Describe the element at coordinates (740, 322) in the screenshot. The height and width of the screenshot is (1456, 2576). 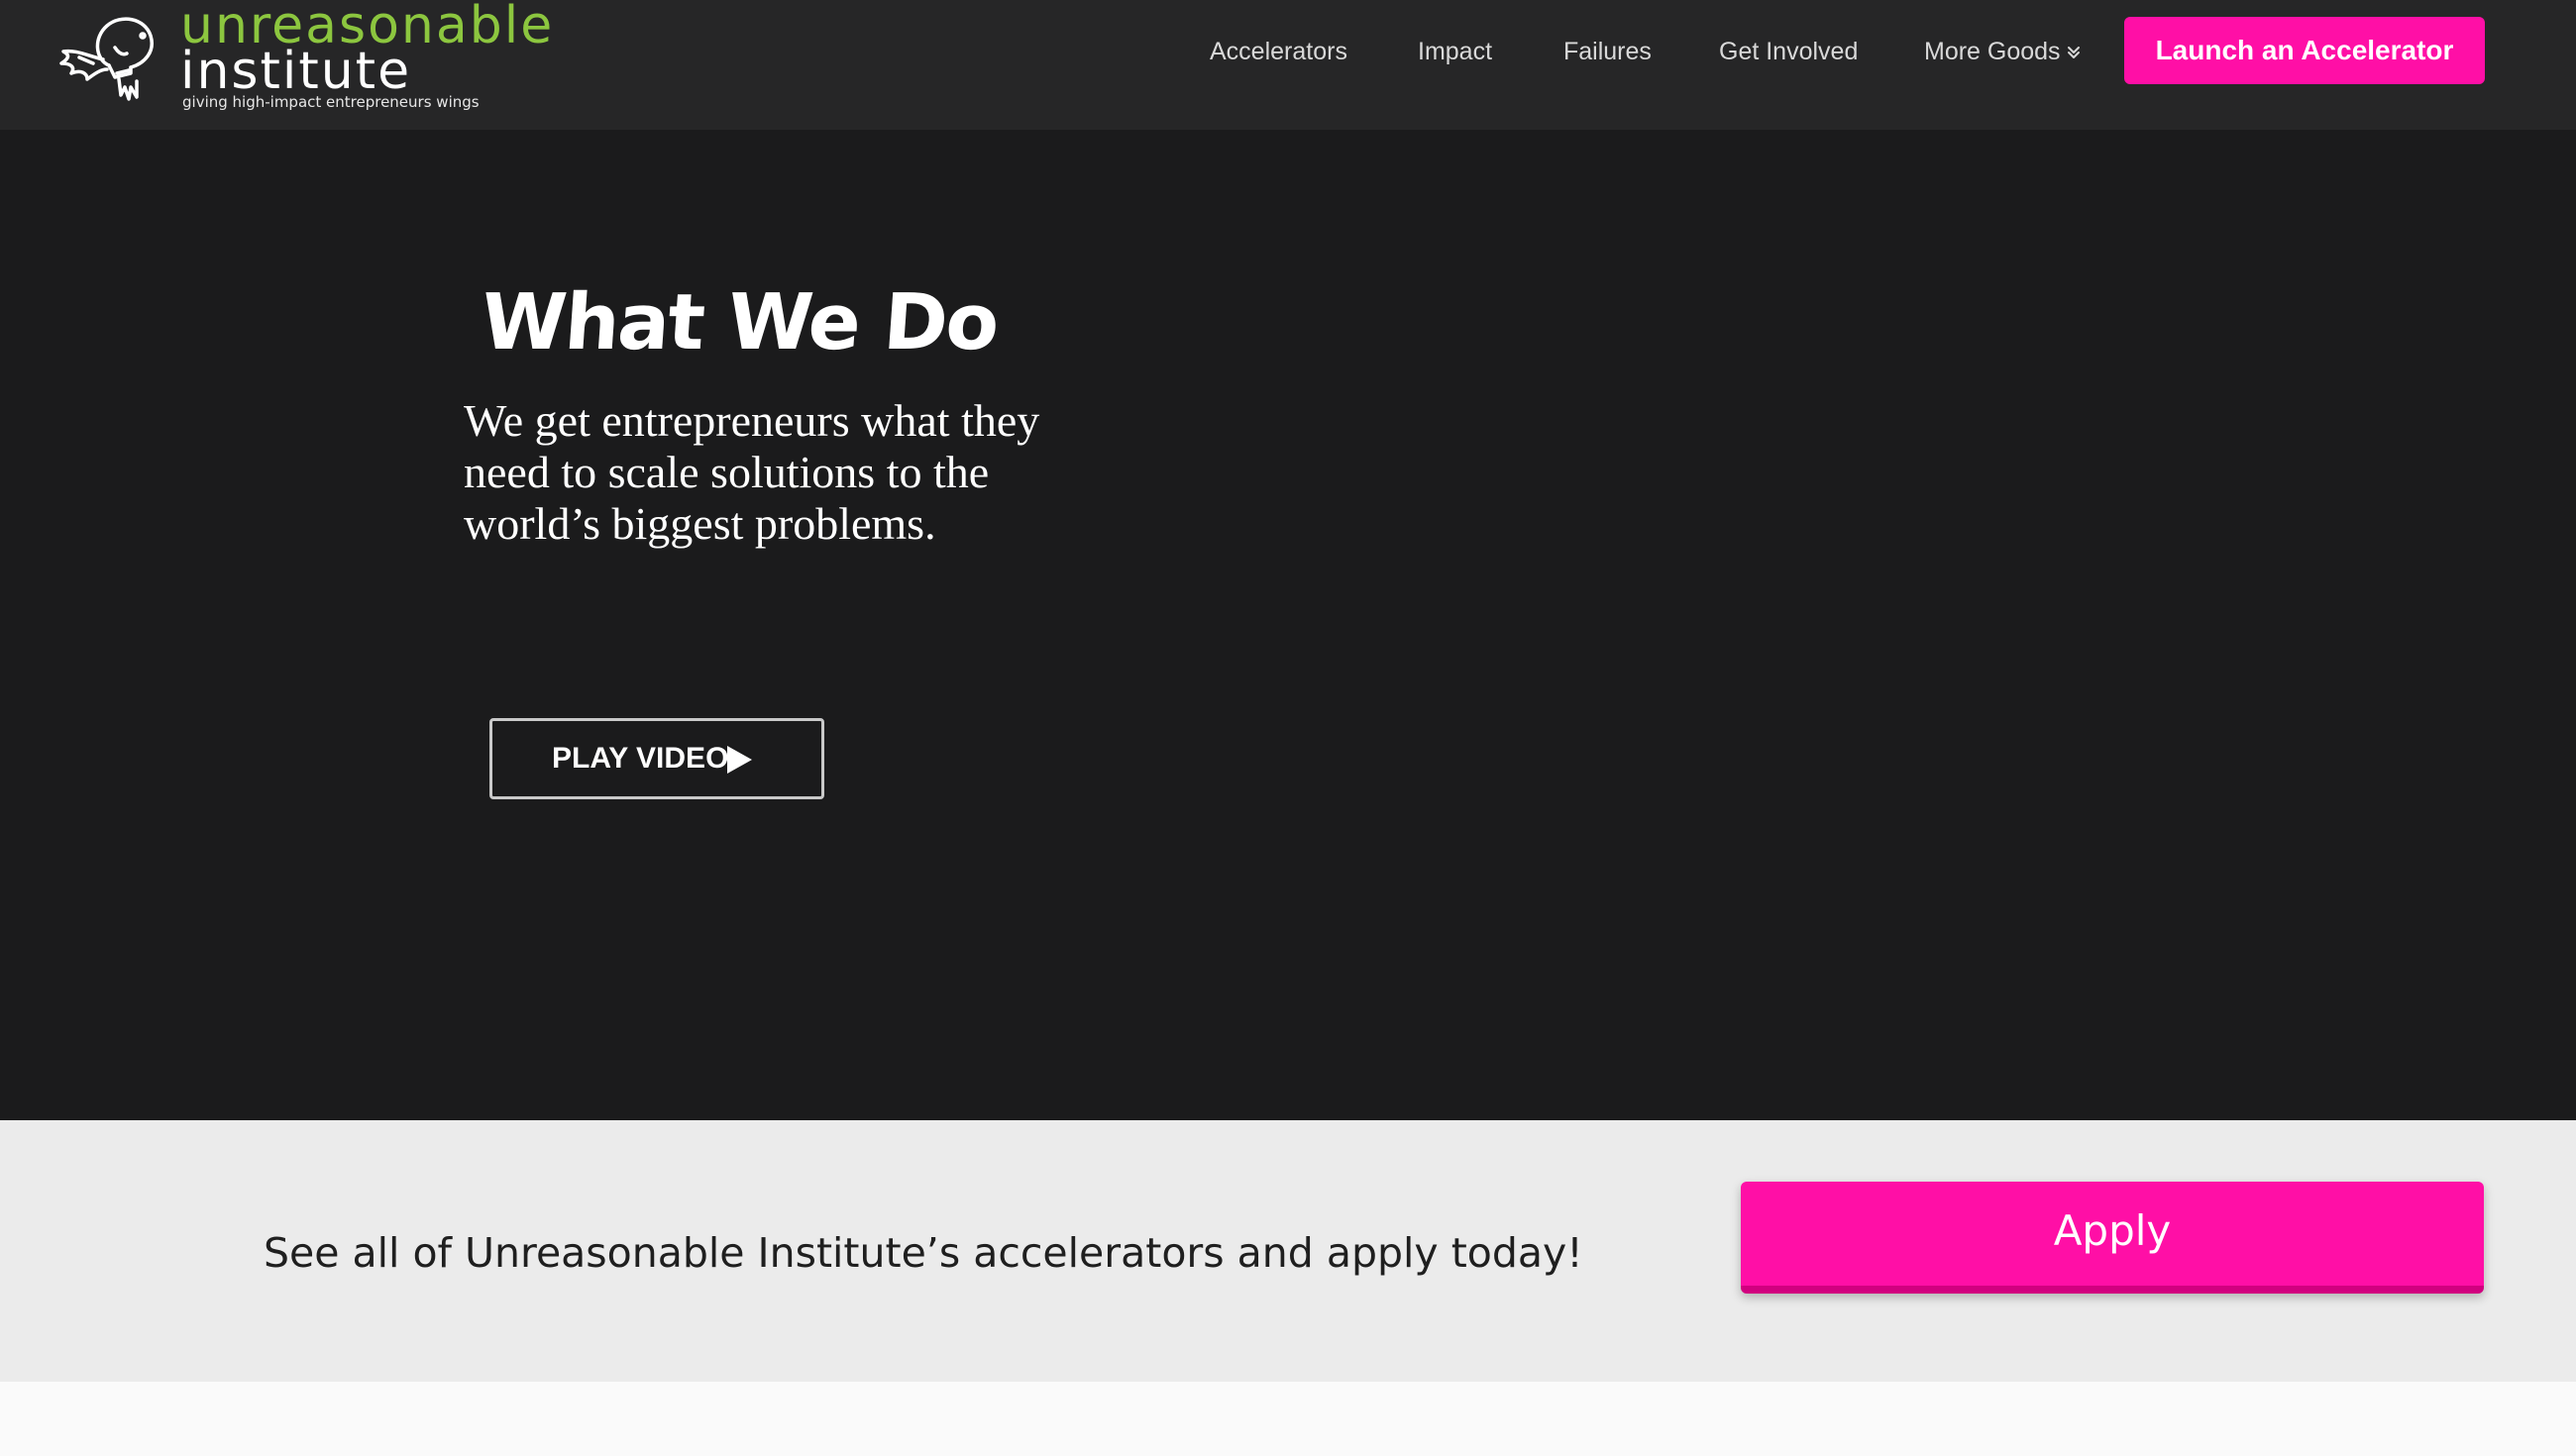
I see `hero-title: What We Do` at that location.